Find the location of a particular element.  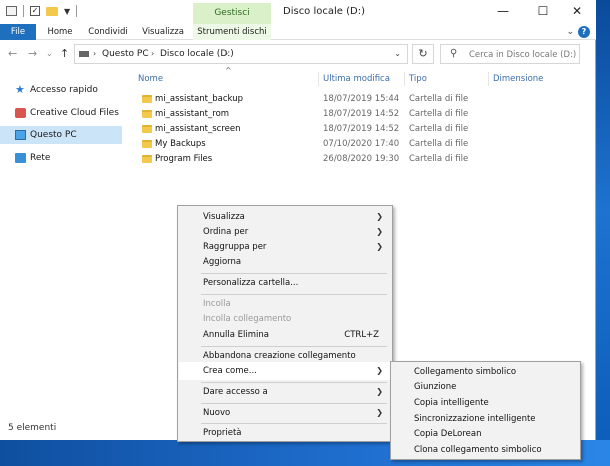

nav-item-rete: Rete is located at coordinates (61, 158).